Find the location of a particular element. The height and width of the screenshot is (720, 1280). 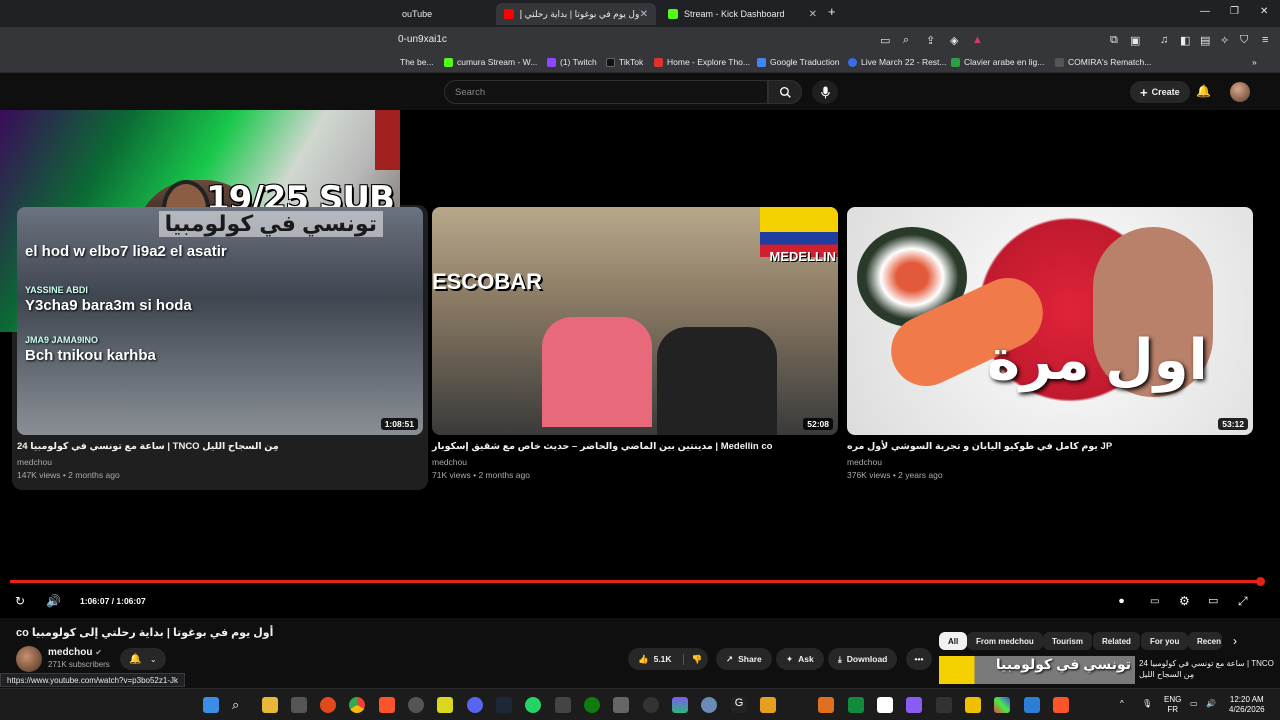

ask-button: ✦ Ask is located at coordinates (800, 659).